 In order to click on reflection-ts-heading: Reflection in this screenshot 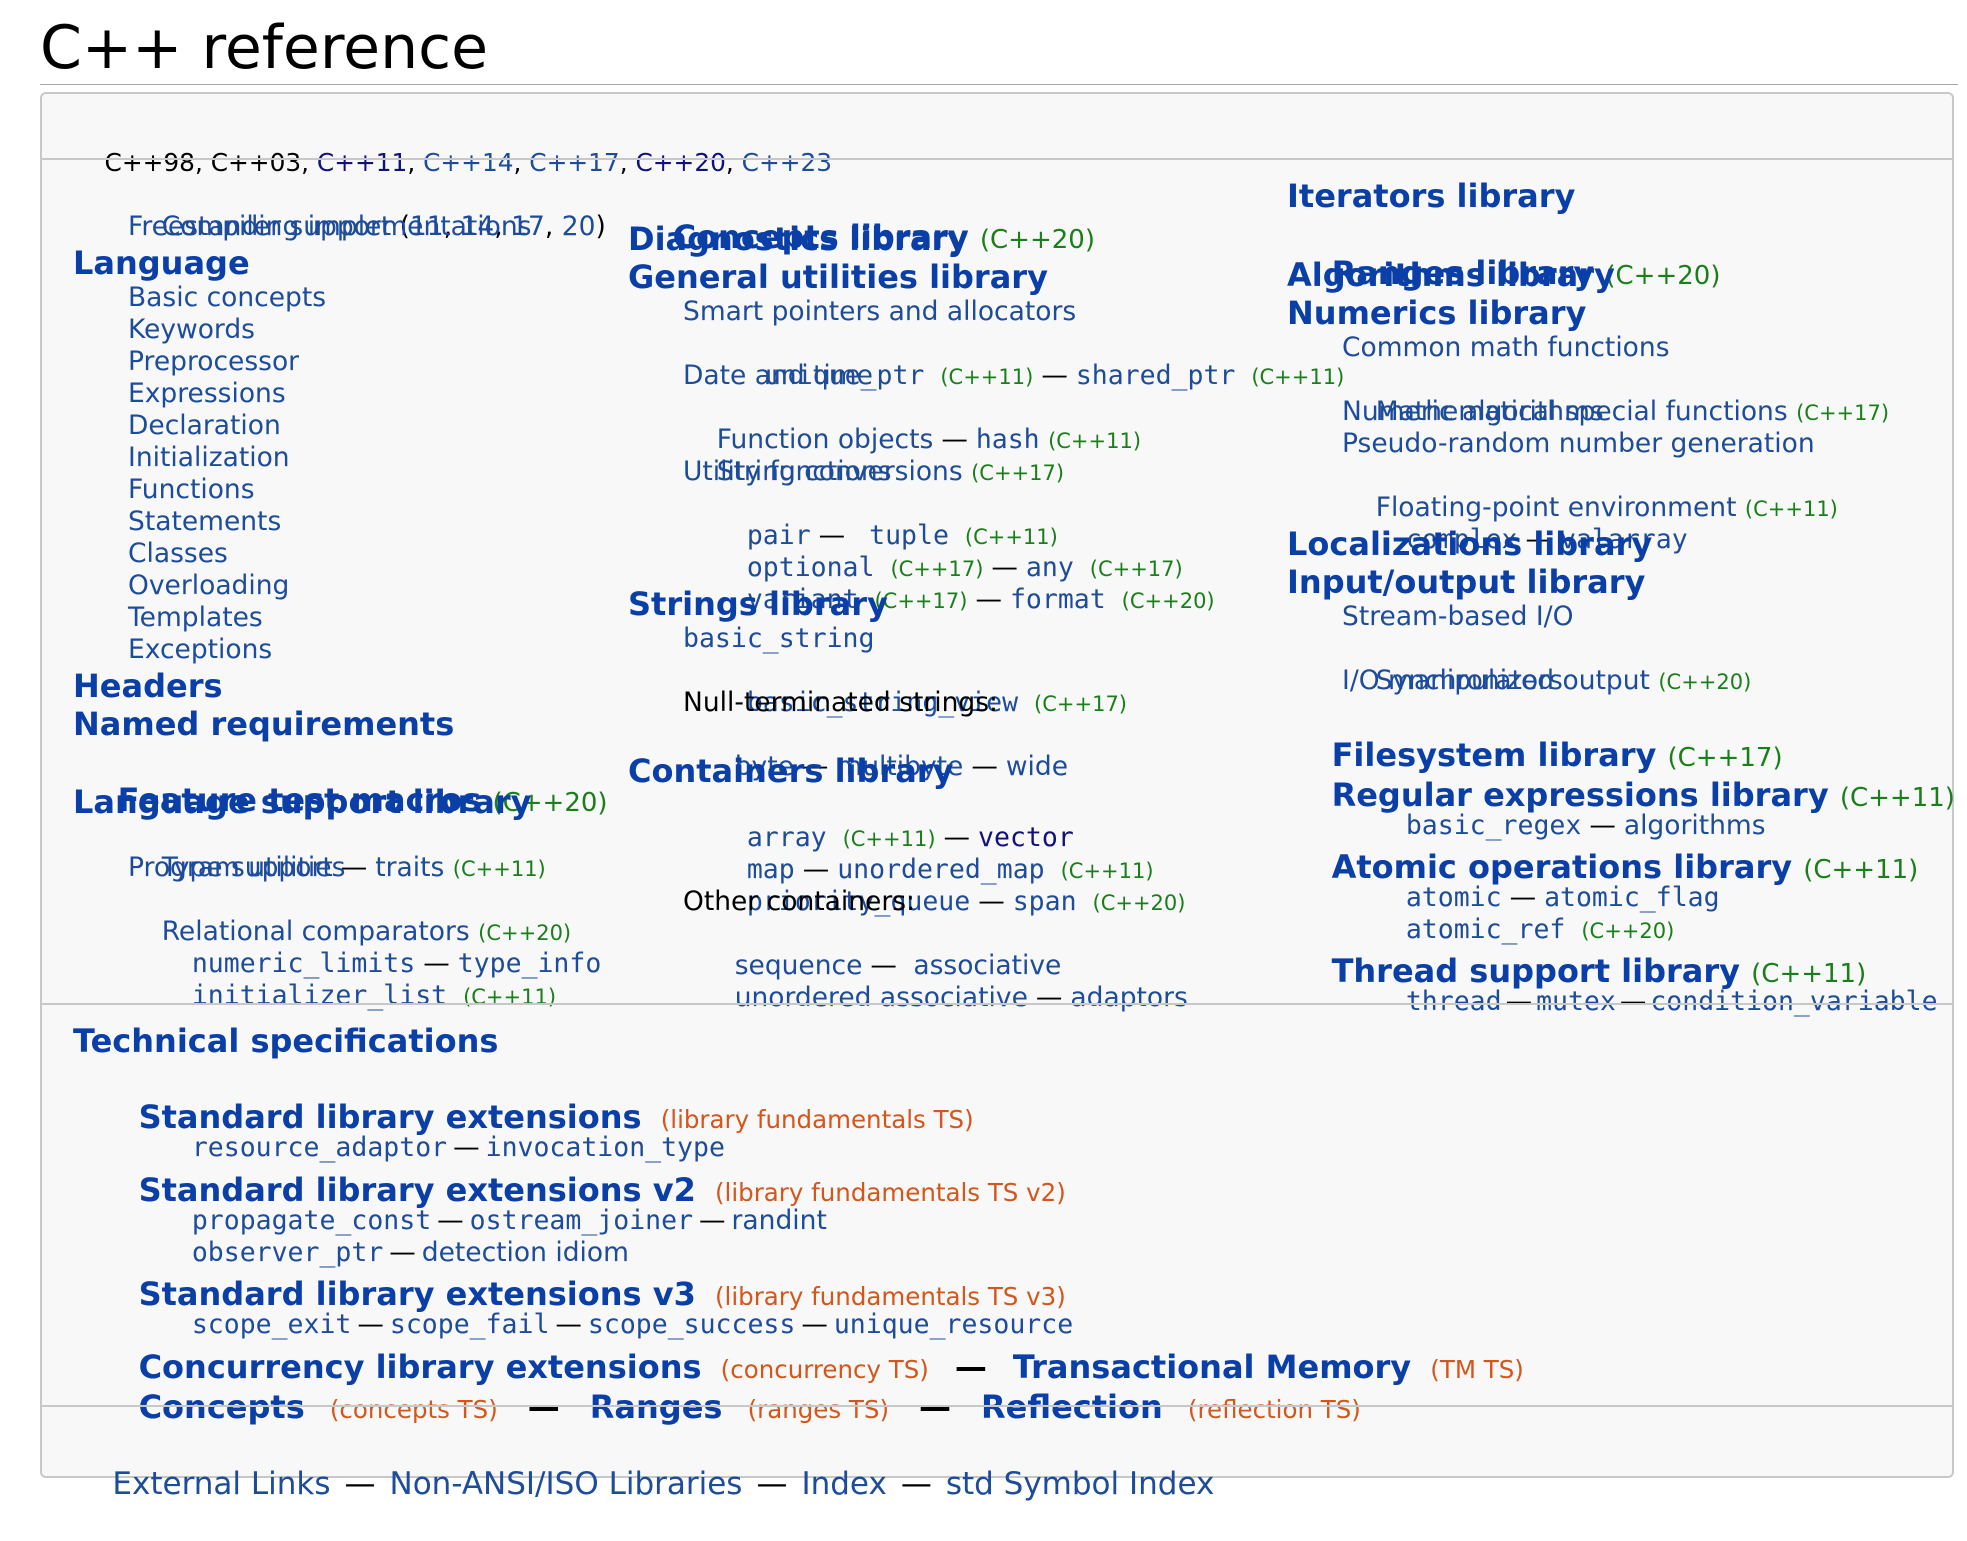, I will do `click(1072, 1407)`.